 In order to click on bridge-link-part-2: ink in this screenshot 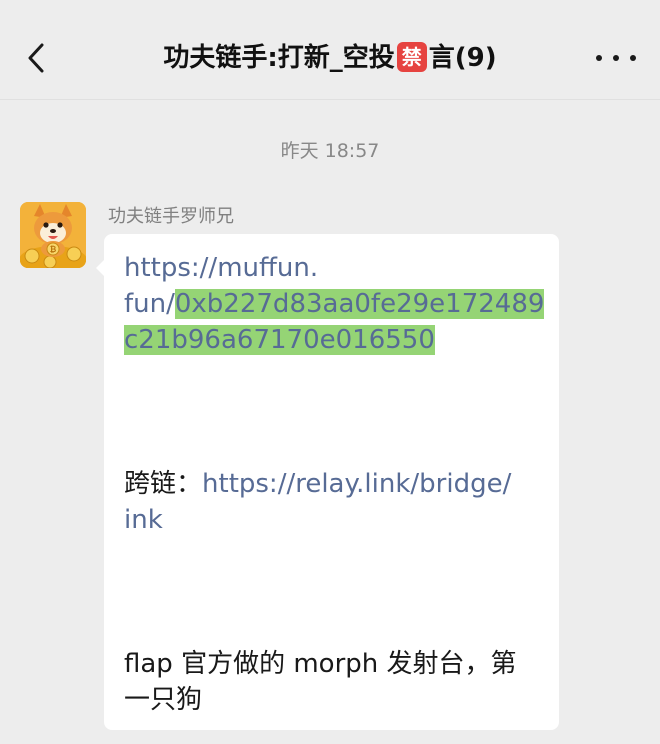, I will do `click(143, 520)`.